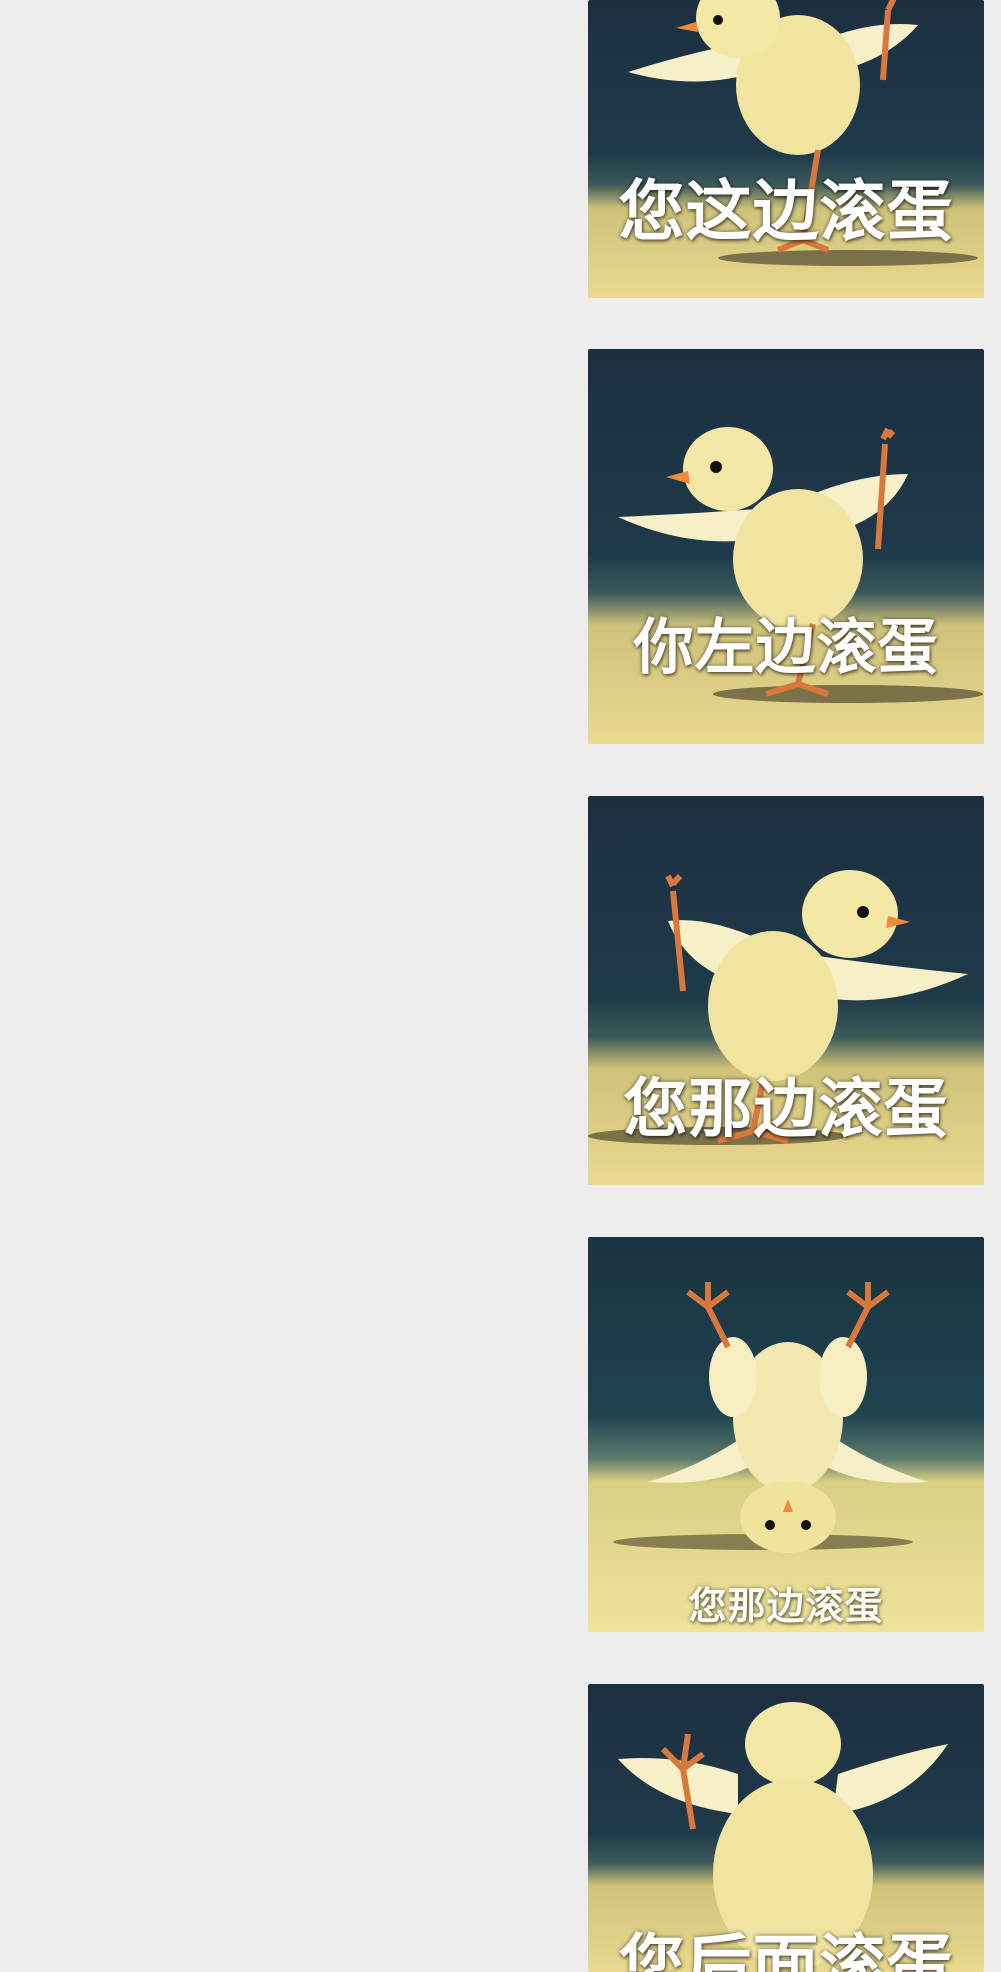 The image size is (1001, 1972). I want to click on sticker-message: 你左边滚蛋, so click(786, 546).